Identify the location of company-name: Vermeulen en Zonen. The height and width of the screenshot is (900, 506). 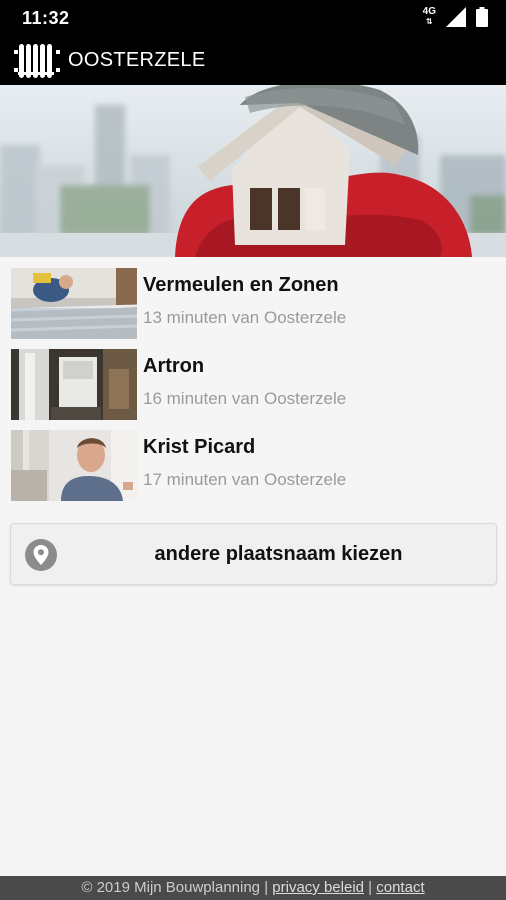
(241, 285).